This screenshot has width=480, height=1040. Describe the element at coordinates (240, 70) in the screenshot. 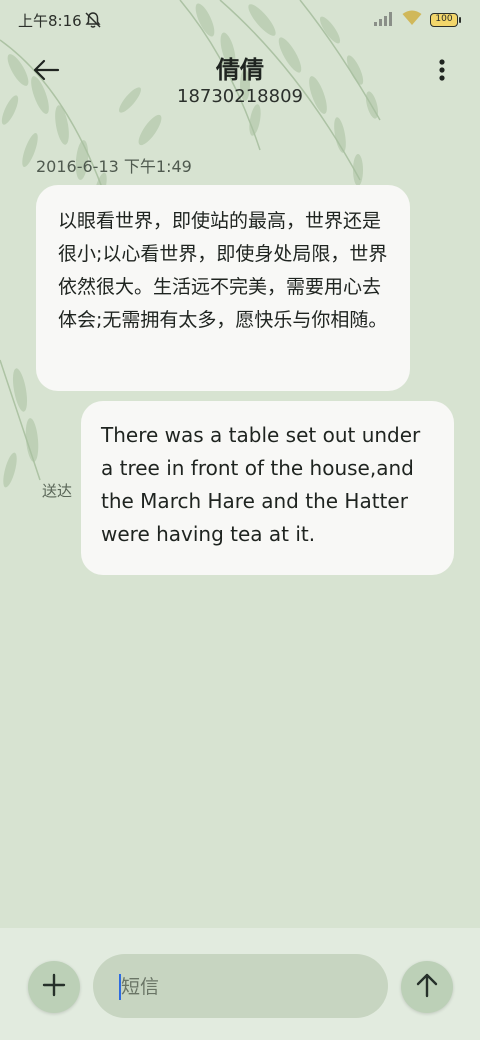

I see `contact-name: 倩倩` at that location.